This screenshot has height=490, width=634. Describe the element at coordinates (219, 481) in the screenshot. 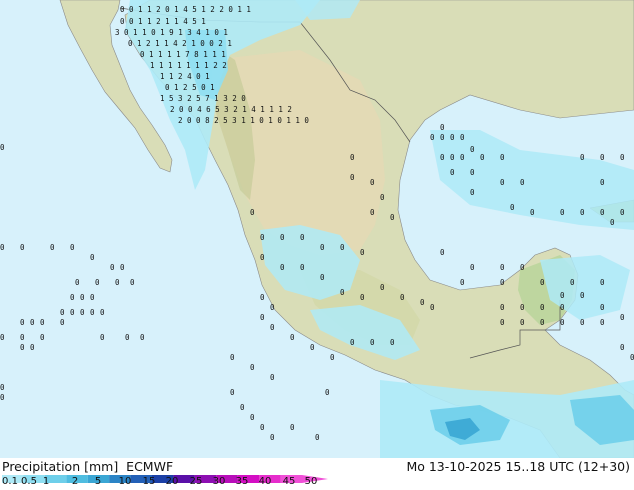

I see `colorbar-tick-label: 30` at that location.